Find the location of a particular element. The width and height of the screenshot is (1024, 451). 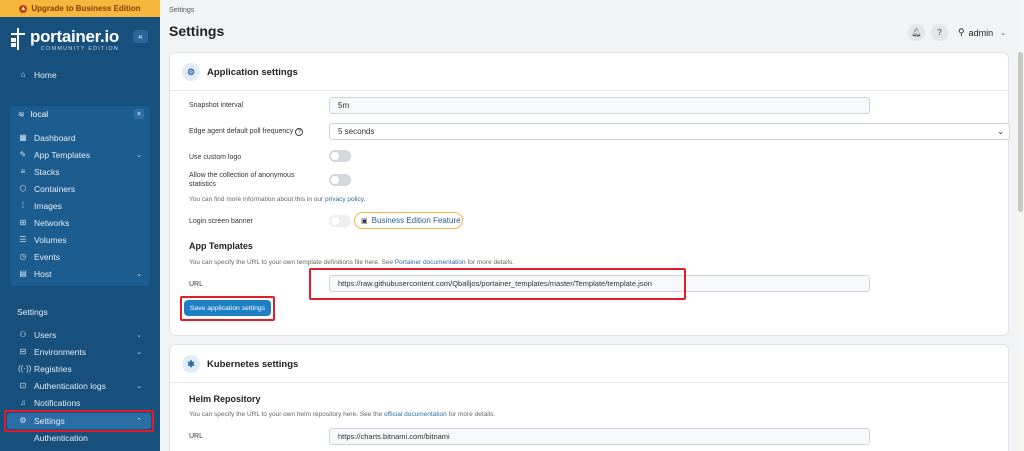

custom-logo-toggle is located at coordinates (340, 156).